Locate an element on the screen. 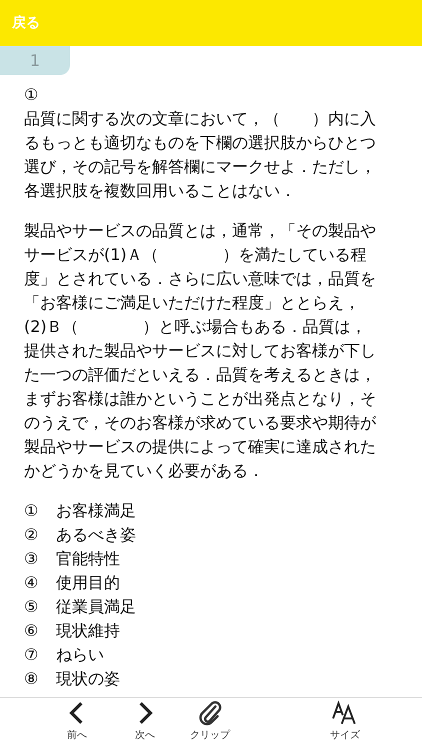 The height and width of the screenshot is (750, 422). choice-label: 現状維持 is located at coordinates (88, 631).